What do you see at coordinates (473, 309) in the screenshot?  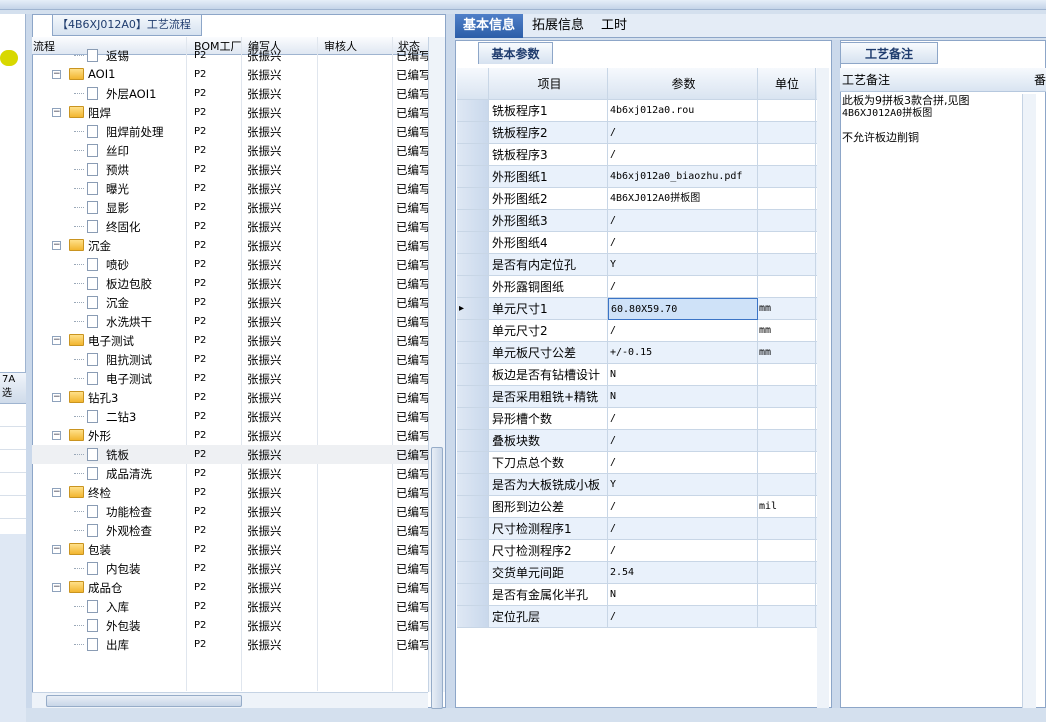 I see `row-header-cell: ▸` at bounding box center [473, 309].